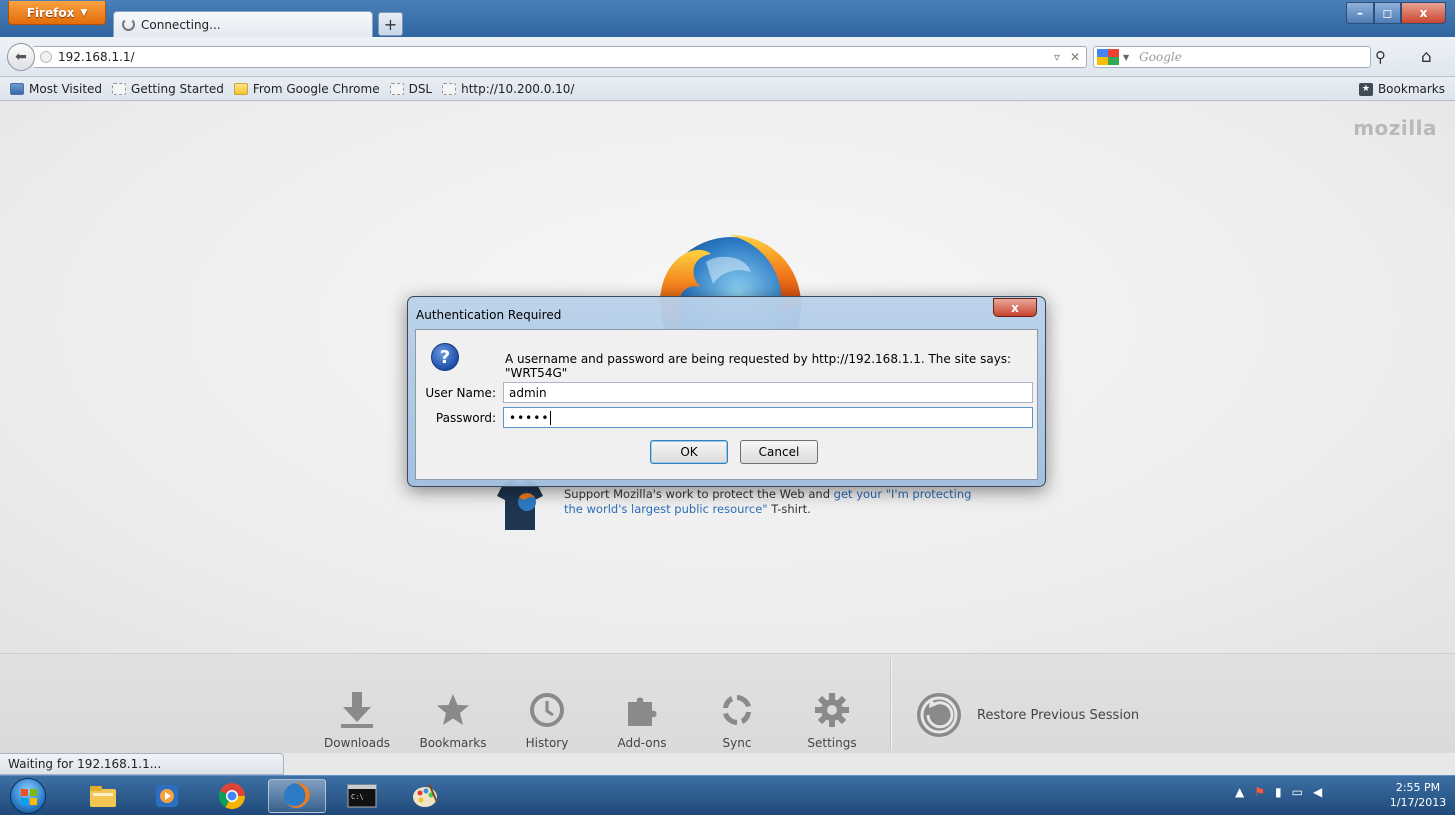  What do you see at coordinates (177, 88) in the screenshot?
I see `bookmark-label: Getting Started` at bounding box center [177, 88].